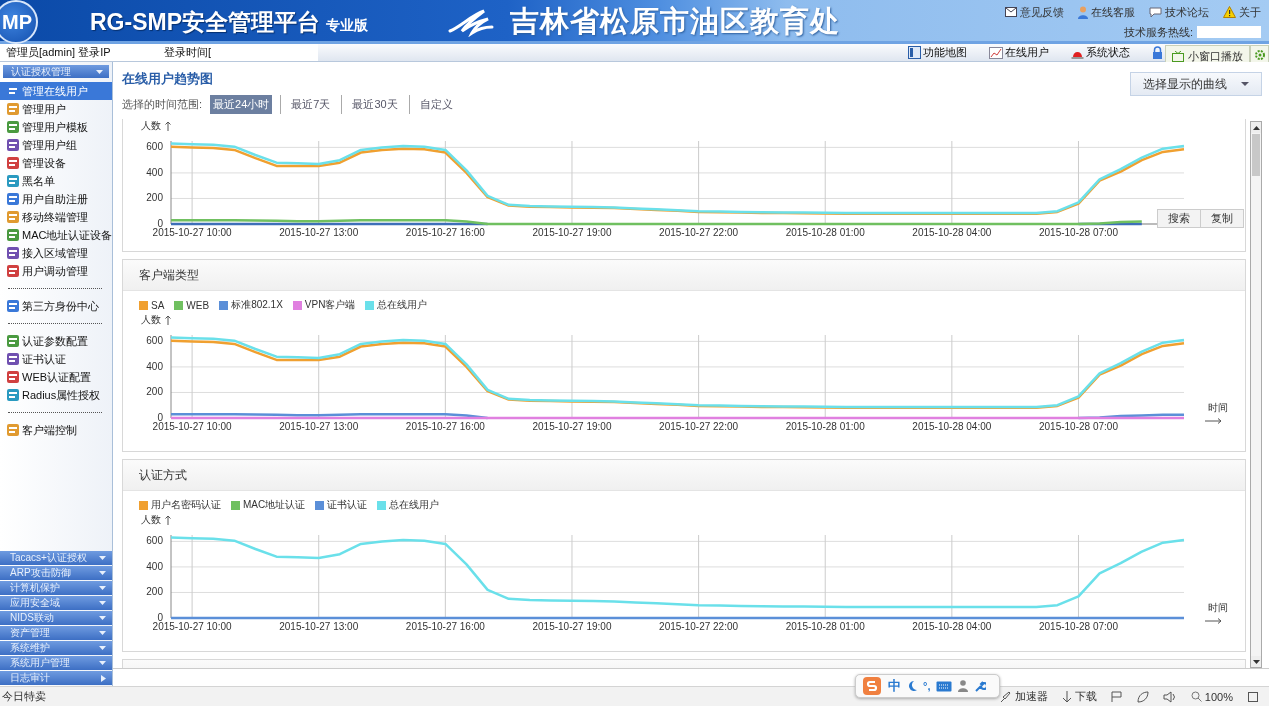 The image size is (1269, 706). I want to click on admin-info: 管理员[admin] 登录IP, so click(58, 52).